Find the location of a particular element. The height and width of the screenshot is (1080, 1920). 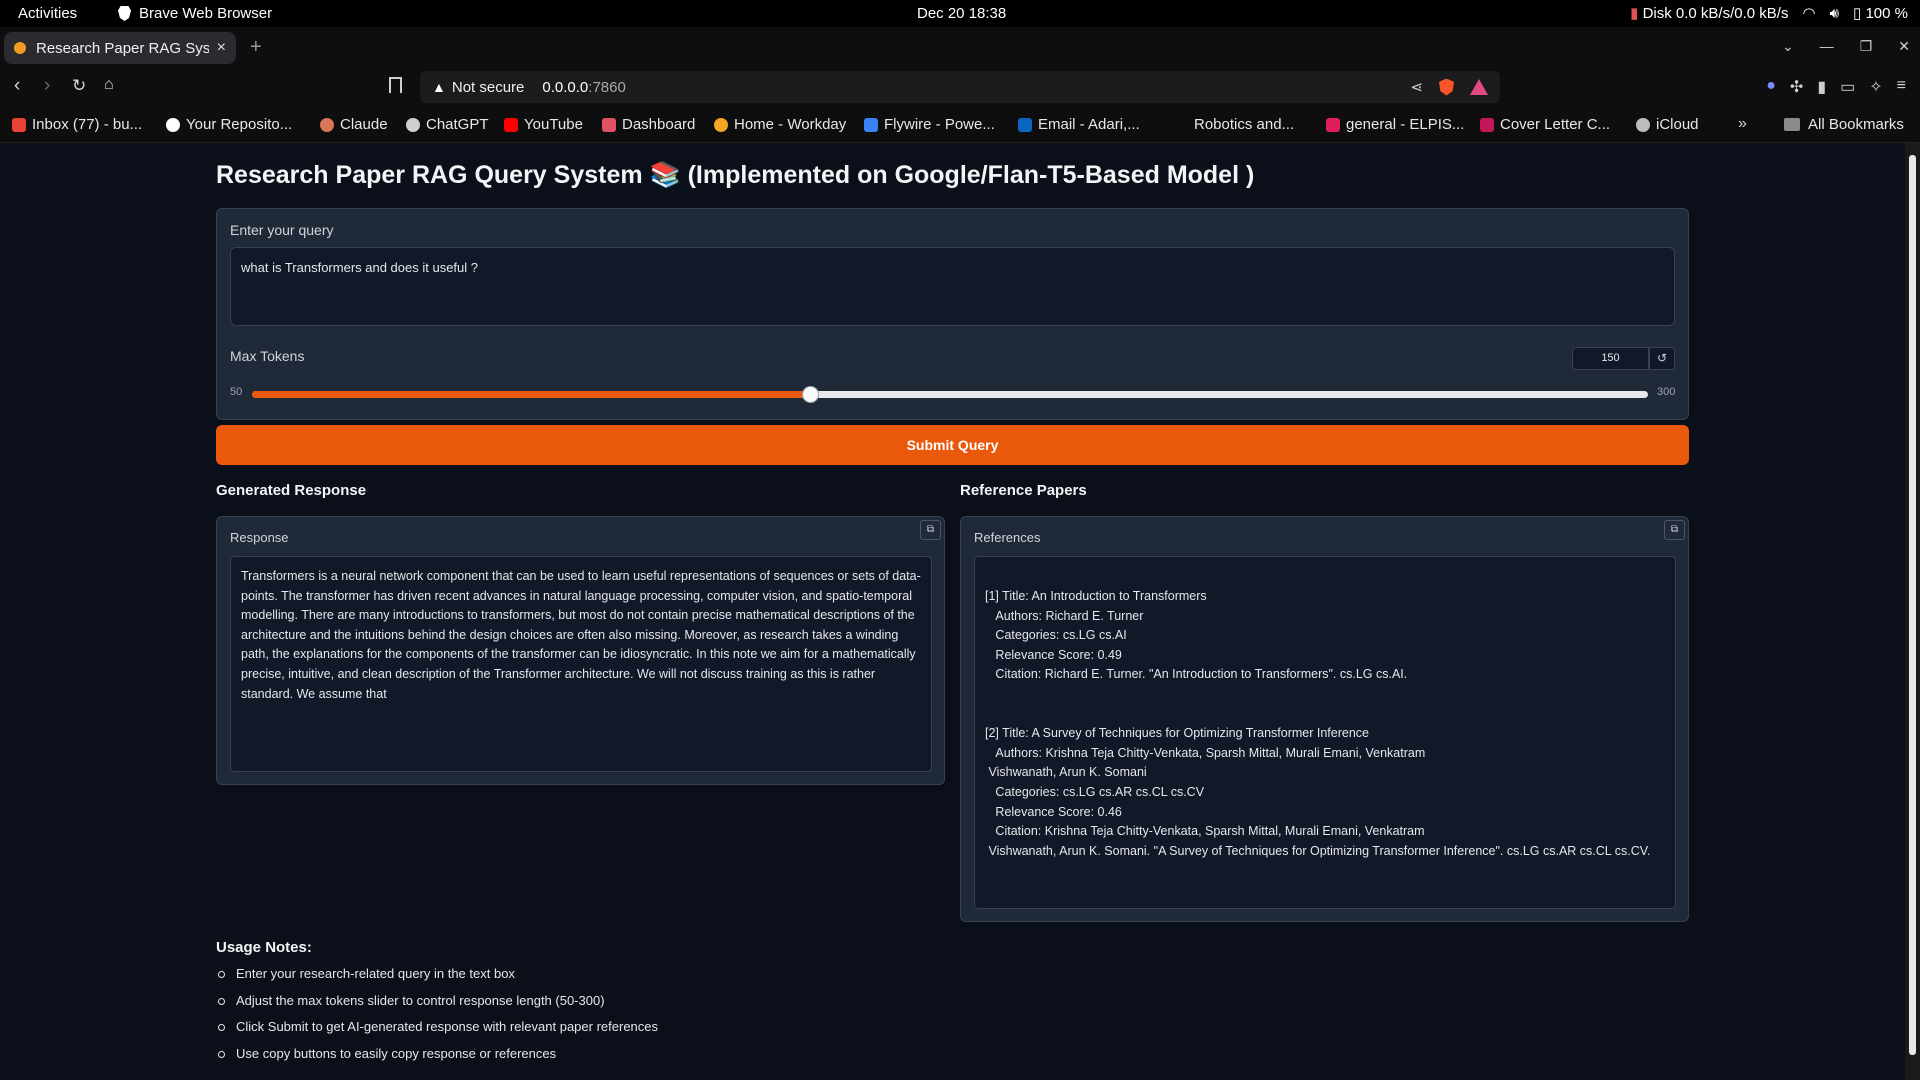

close-tab-icon: × is located at coordinates (221, 48).